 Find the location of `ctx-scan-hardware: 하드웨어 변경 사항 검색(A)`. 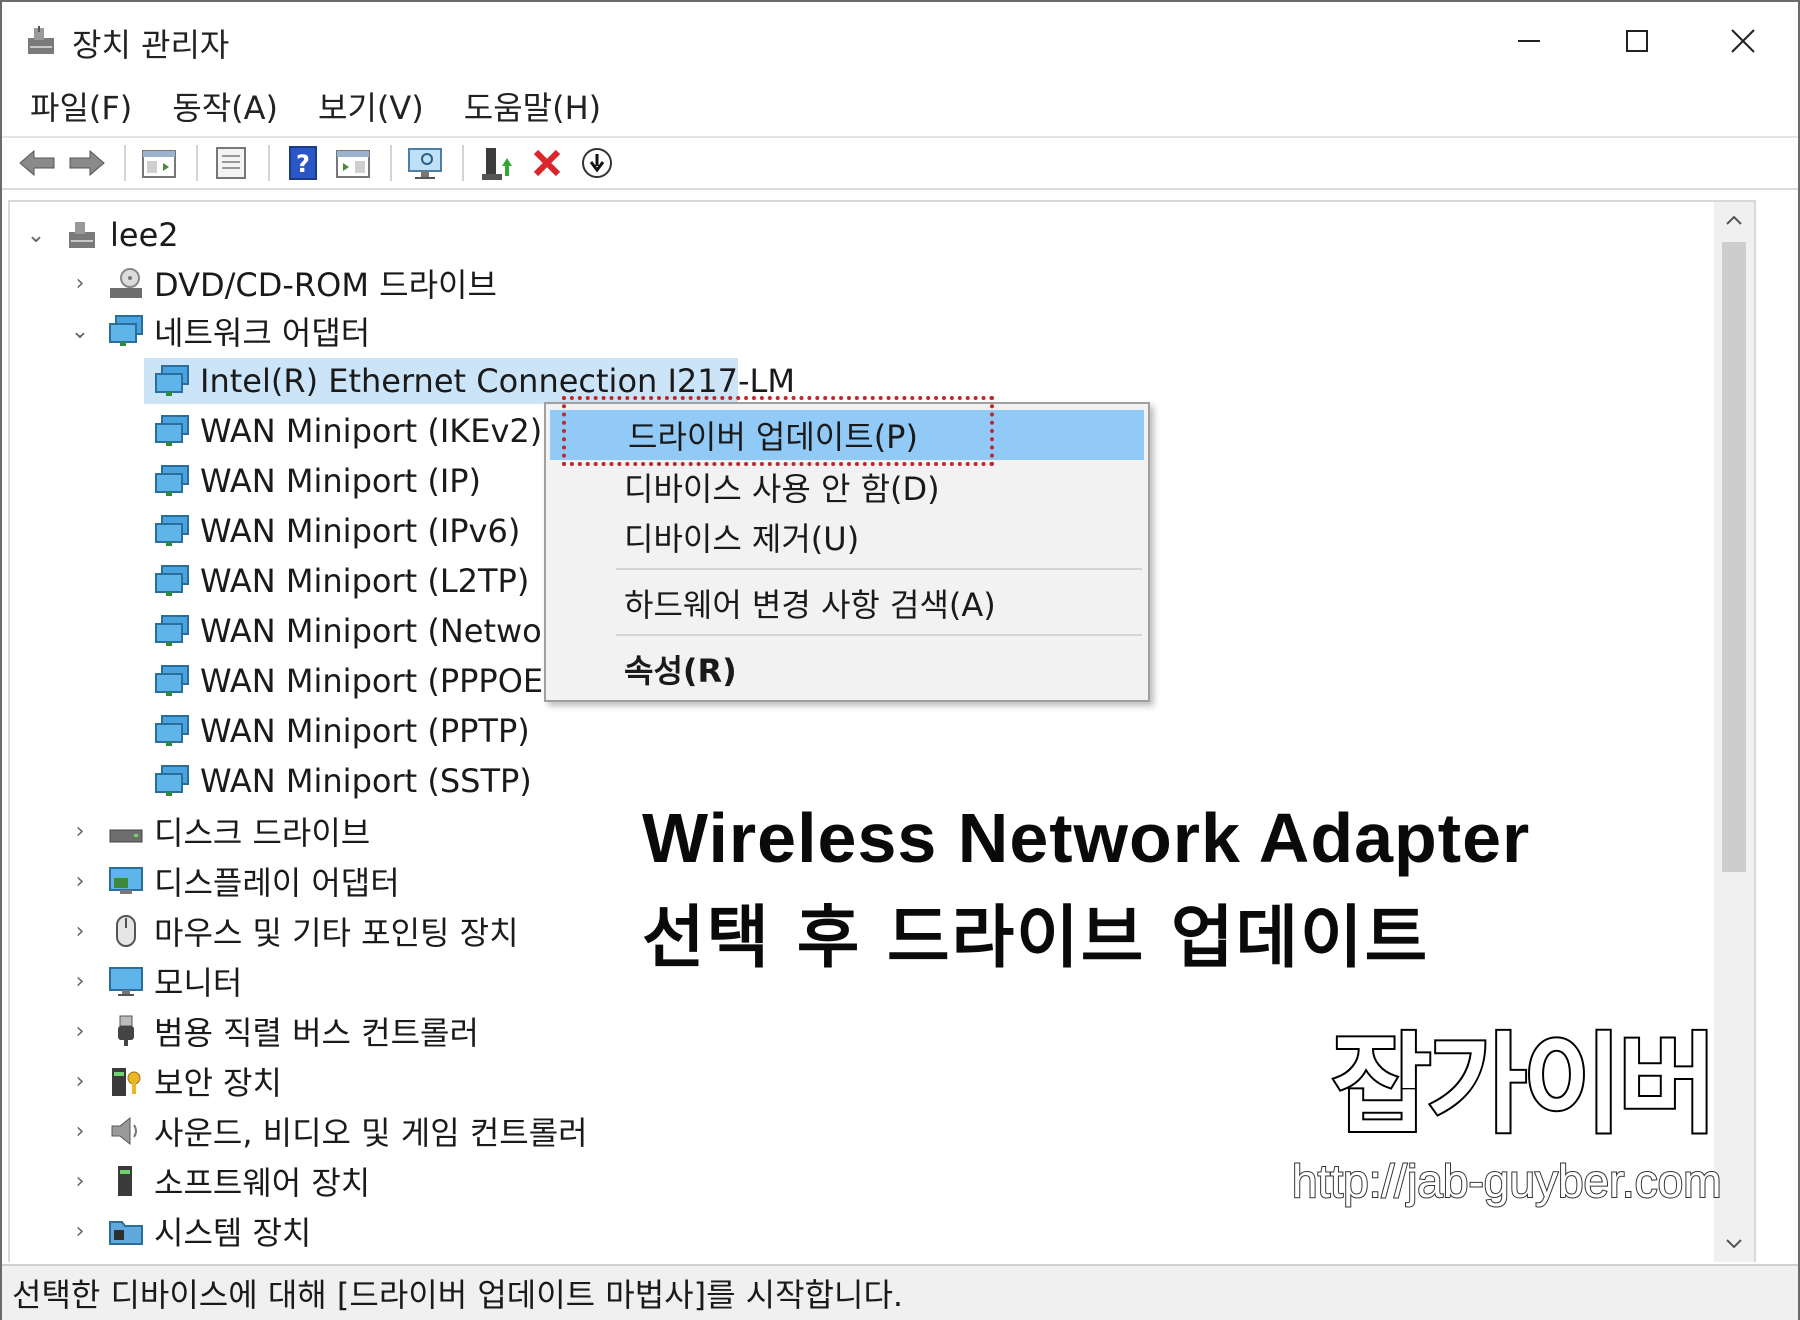

ctx-scan-hardware: 하드웨어 변경 사항 검색(A) is located at coordinates (847, 603).